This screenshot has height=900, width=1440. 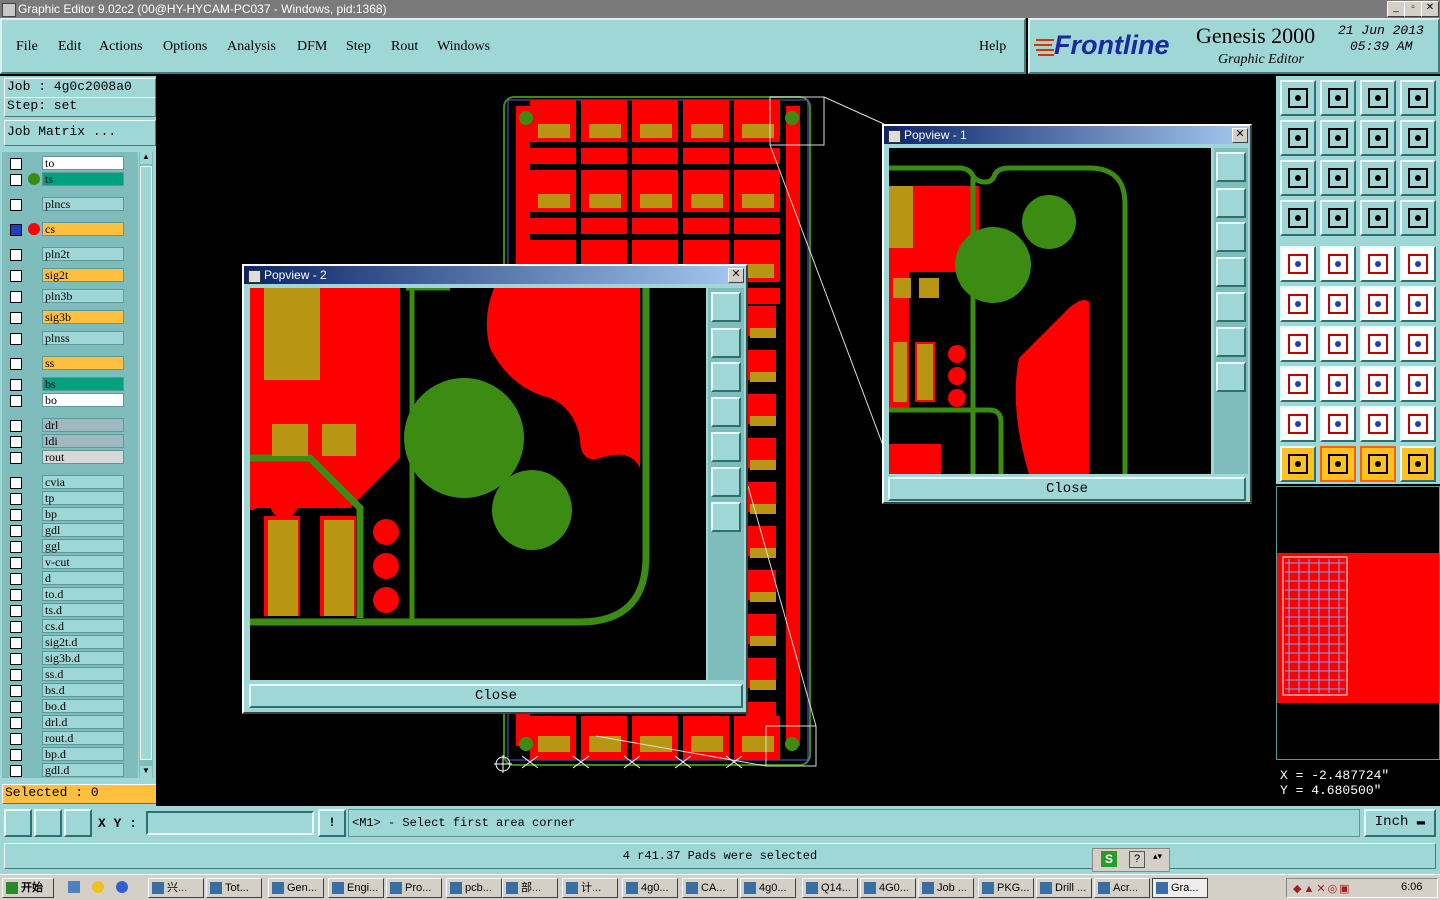 What do you see at coordinates (83, 229) in the screenshot?
I see `layer-name: cs` at bounding box center [83, 229].